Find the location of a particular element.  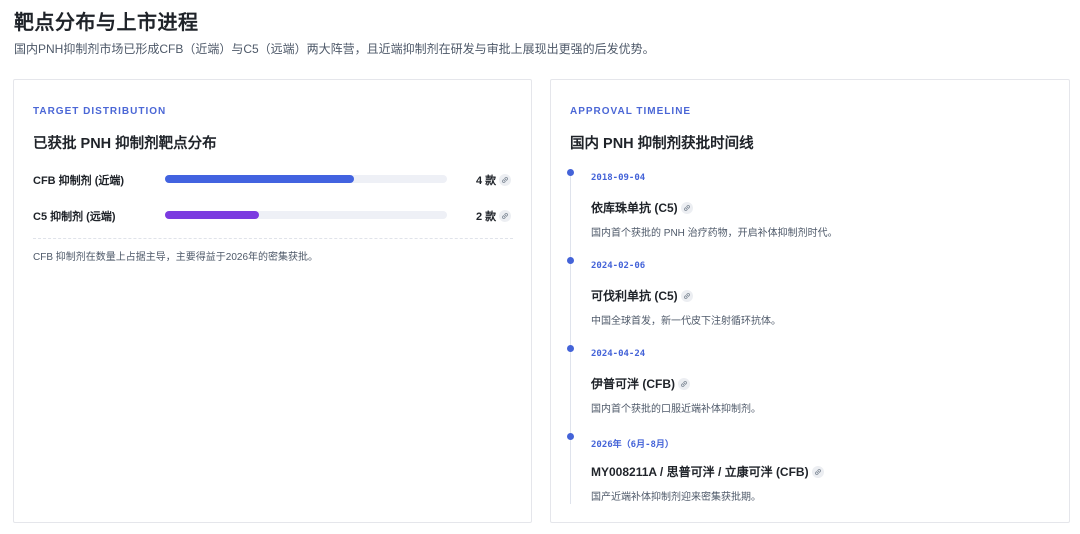

bar-count-text: 4 款 is located at coordinates (486, 181).